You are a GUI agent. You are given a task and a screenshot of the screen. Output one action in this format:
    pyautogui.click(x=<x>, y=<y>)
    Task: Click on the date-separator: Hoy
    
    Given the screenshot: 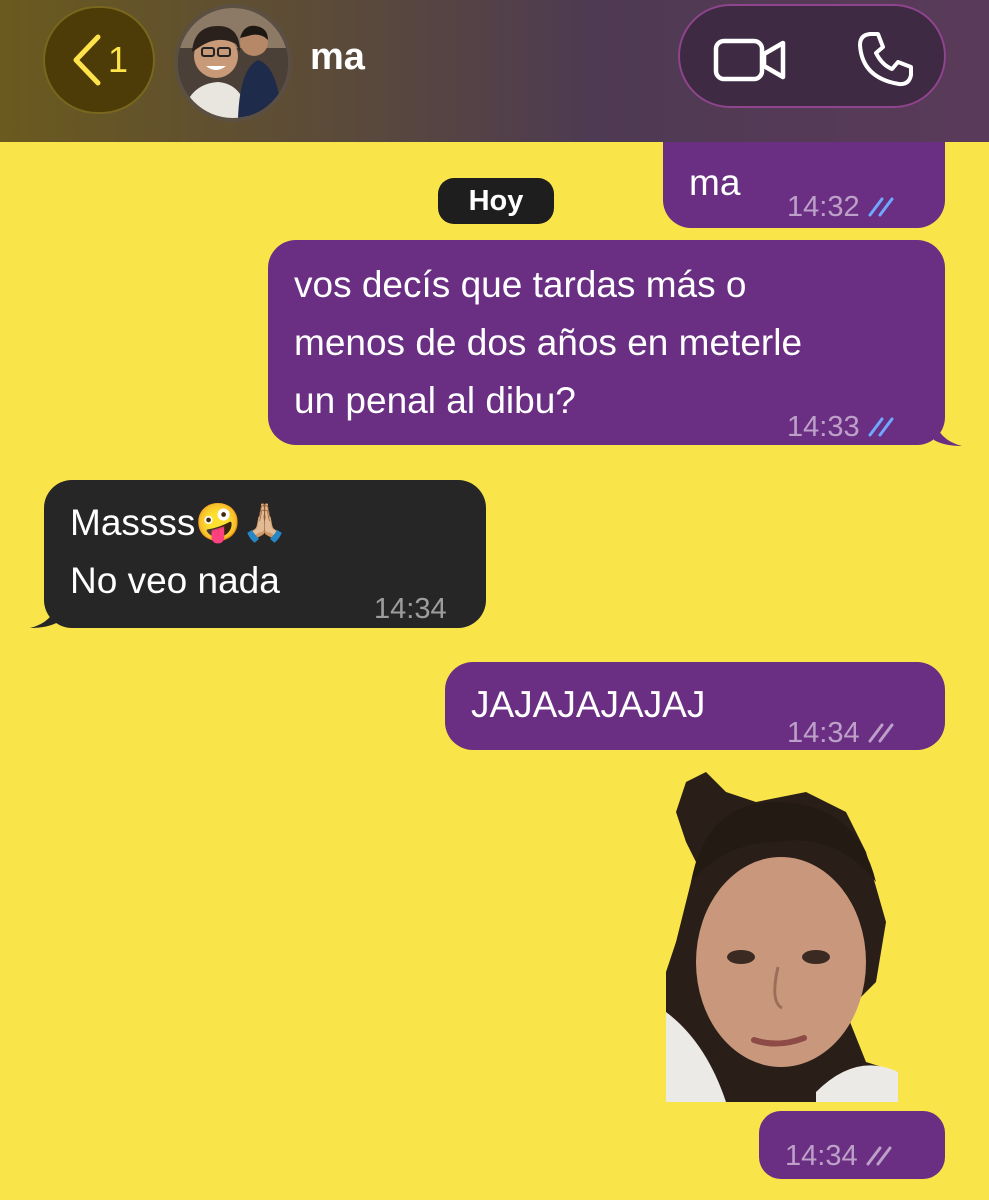 What is the action you would take?
    pyautogui.click(x=496, y=201)
    